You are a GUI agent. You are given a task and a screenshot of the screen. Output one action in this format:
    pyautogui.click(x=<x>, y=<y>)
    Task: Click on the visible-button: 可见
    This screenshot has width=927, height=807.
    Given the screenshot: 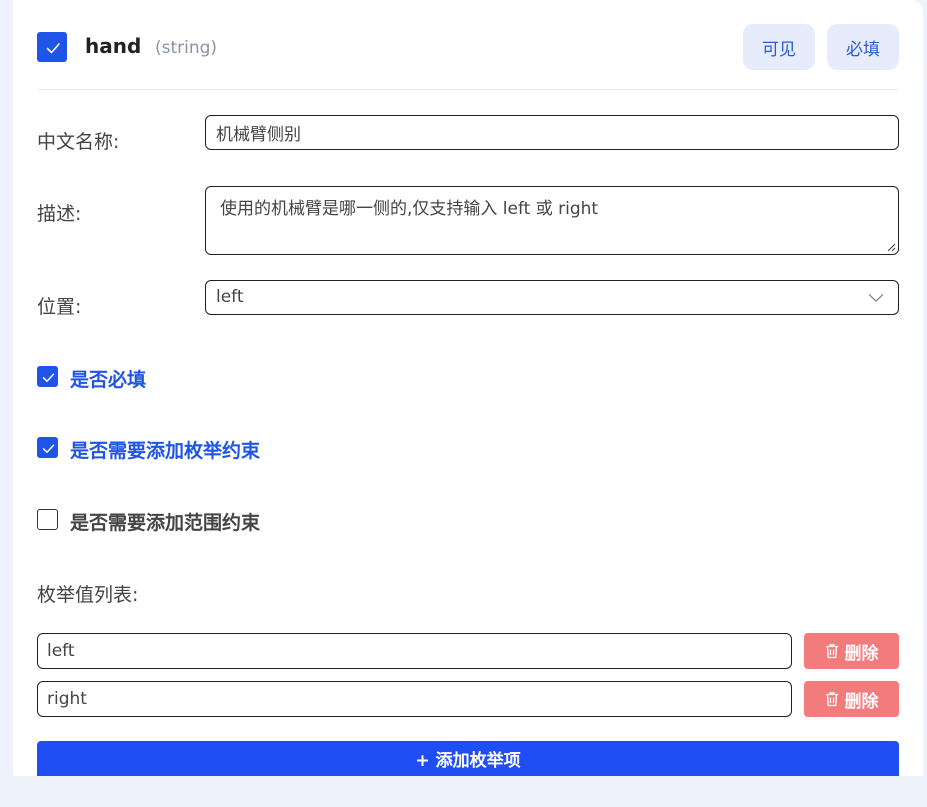 What is the action you would take?
    pyautogui.click(x=779, y=47)
    